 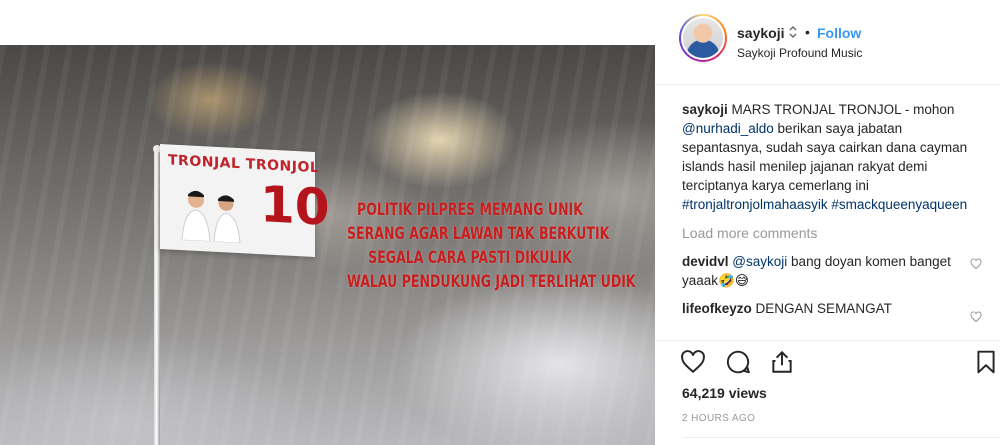 What do you see at coordinates (899, 204) in the screenshot?
I see `caption-hashtag: #smackqueenyaqueen` at bounding box center [899, 204].